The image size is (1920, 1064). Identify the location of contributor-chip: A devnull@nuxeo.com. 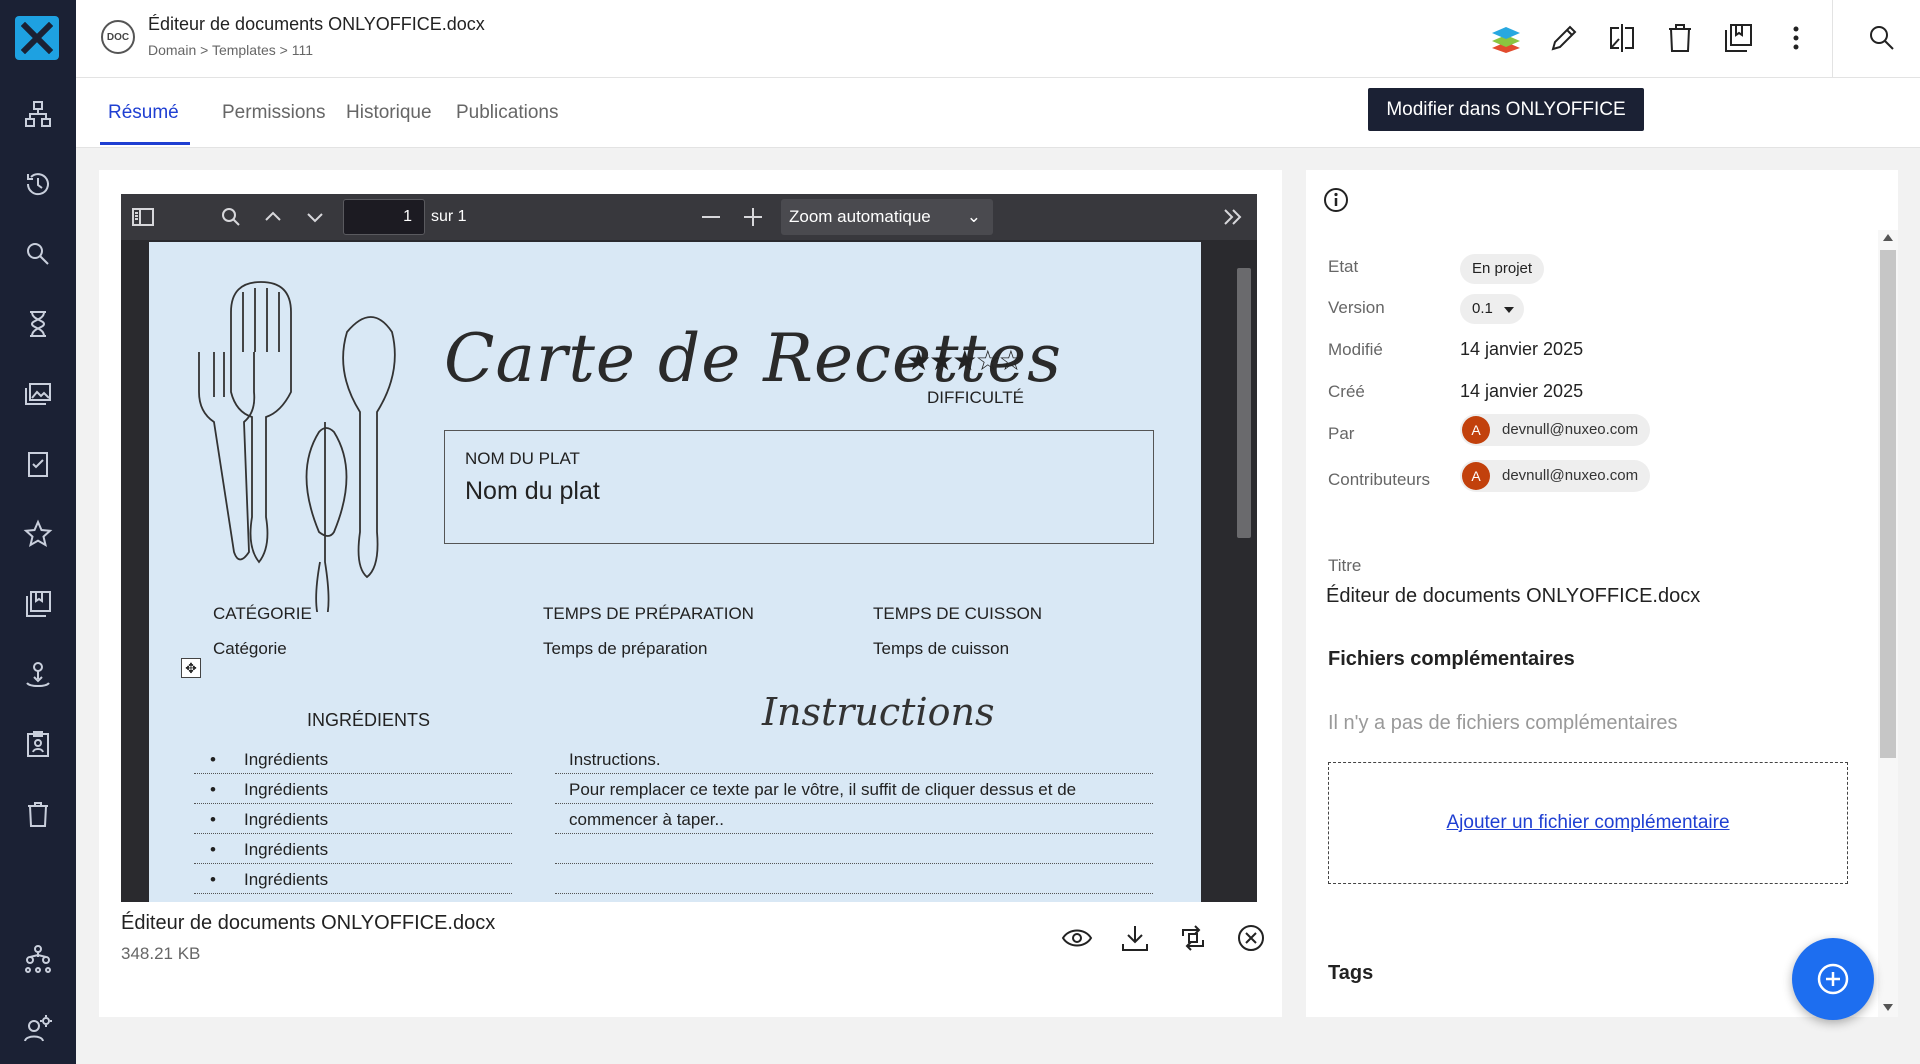
(1555, 476).